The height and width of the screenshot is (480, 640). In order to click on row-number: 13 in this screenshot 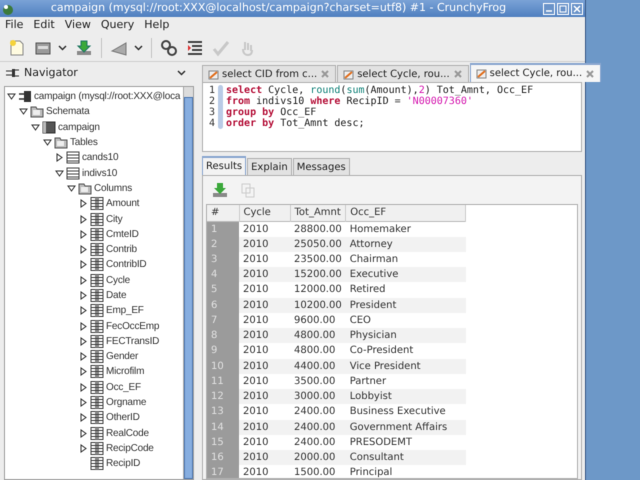, I will do `click(223, 412)`.